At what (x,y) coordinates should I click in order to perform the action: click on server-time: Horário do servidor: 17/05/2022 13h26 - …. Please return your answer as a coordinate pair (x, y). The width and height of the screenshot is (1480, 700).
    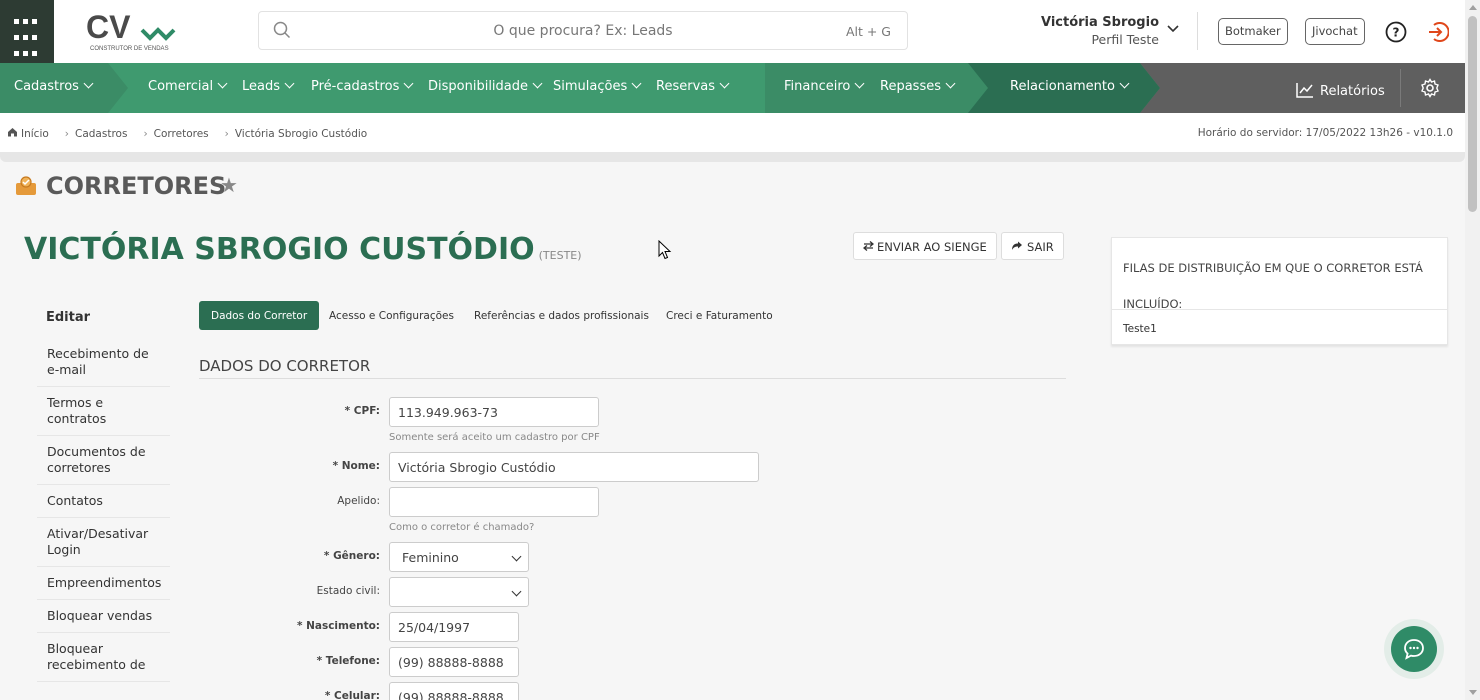
    Looking at the image, I should click on (1325, 133).